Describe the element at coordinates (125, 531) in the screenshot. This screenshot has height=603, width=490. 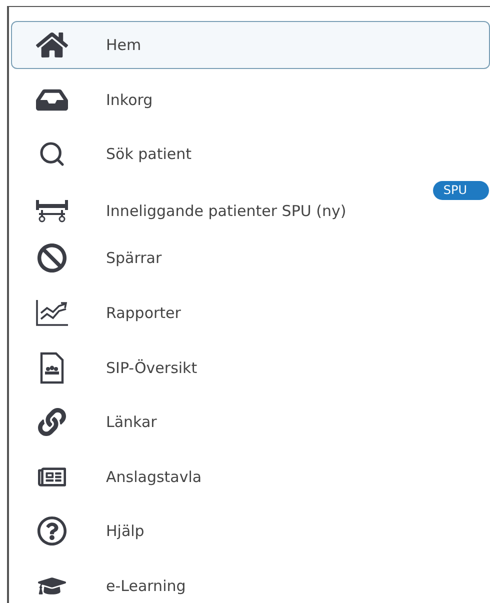
I see `menu-item-label: Hjälp` at that location.